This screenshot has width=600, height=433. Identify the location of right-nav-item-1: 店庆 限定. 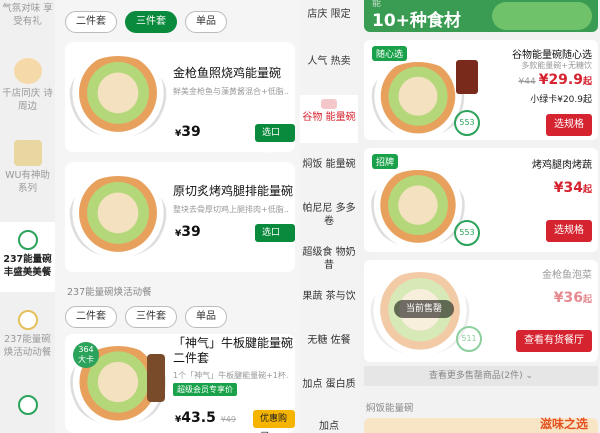
(329, 14).